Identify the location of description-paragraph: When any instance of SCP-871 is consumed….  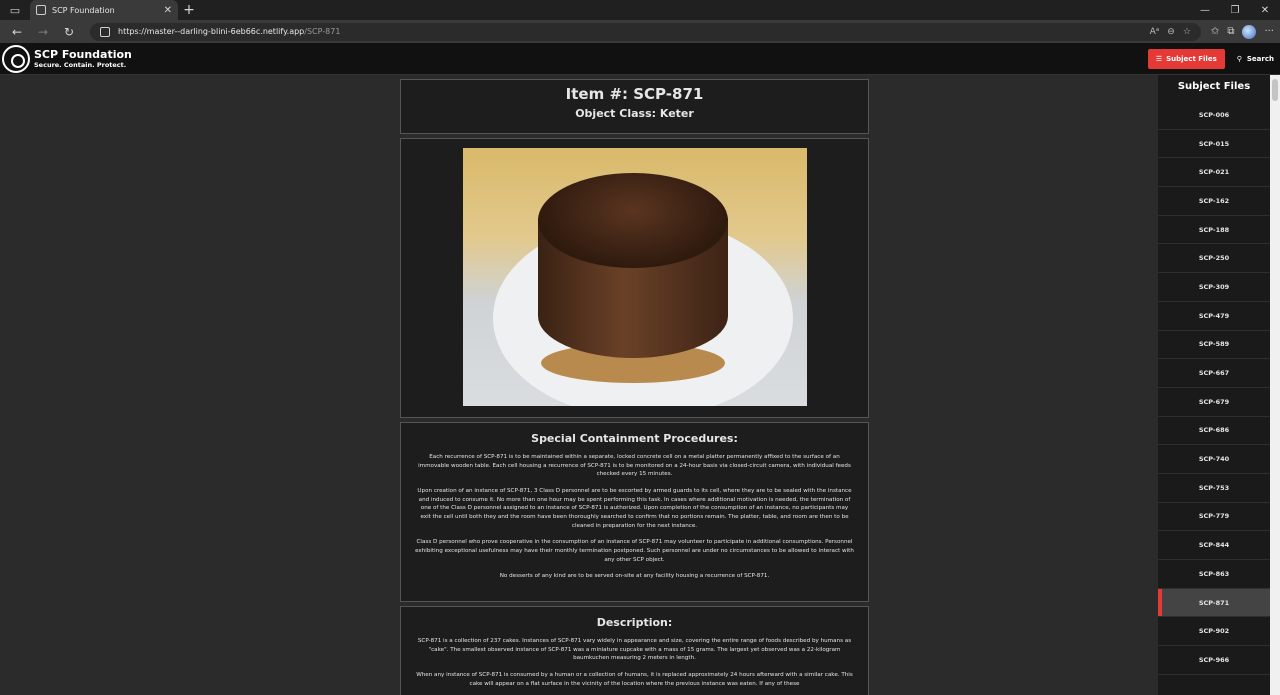
(634, 679).